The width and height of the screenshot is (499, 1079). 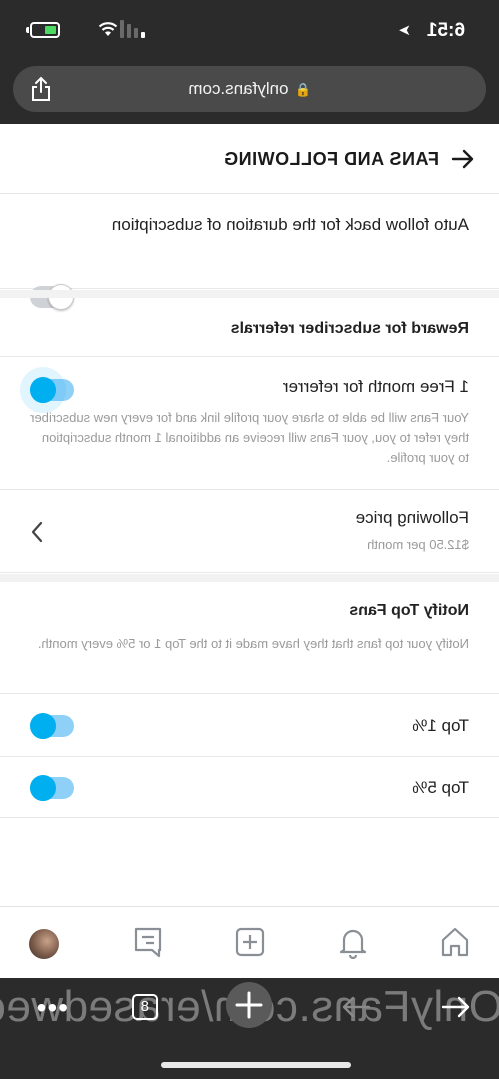 I want to click on bottom-nav, so click(x=249, y=942).